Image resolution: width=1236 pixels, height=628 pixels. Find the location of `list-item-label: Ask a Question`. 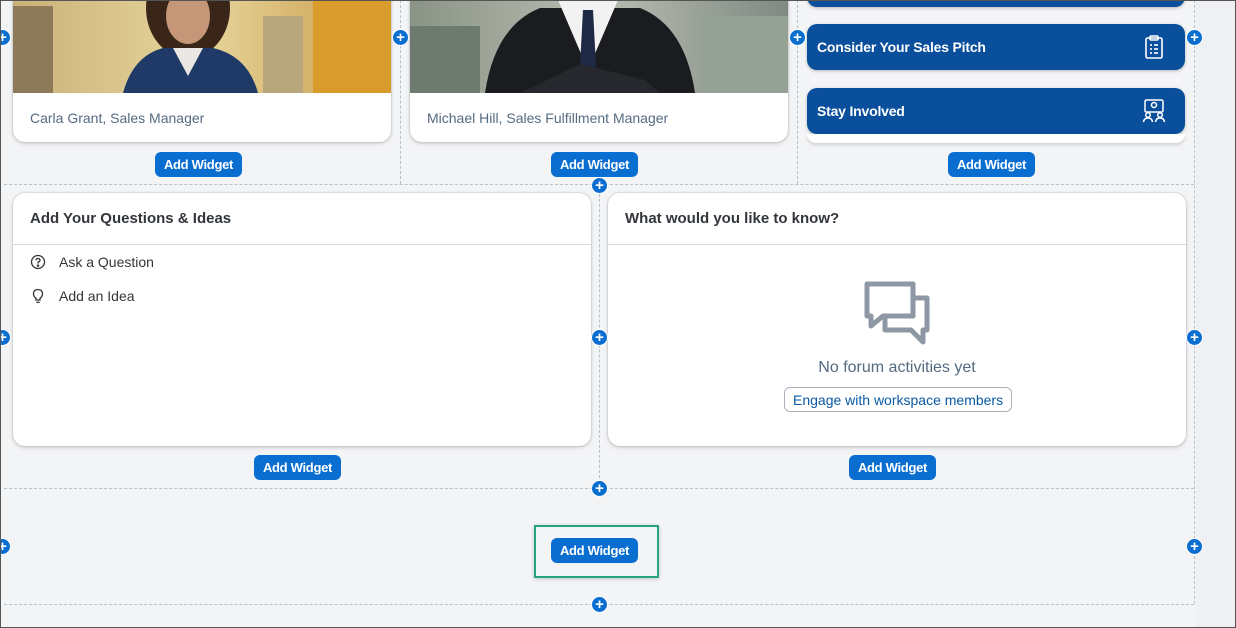

list-item-label: Ask a Question is located at coordinates (106, 262).